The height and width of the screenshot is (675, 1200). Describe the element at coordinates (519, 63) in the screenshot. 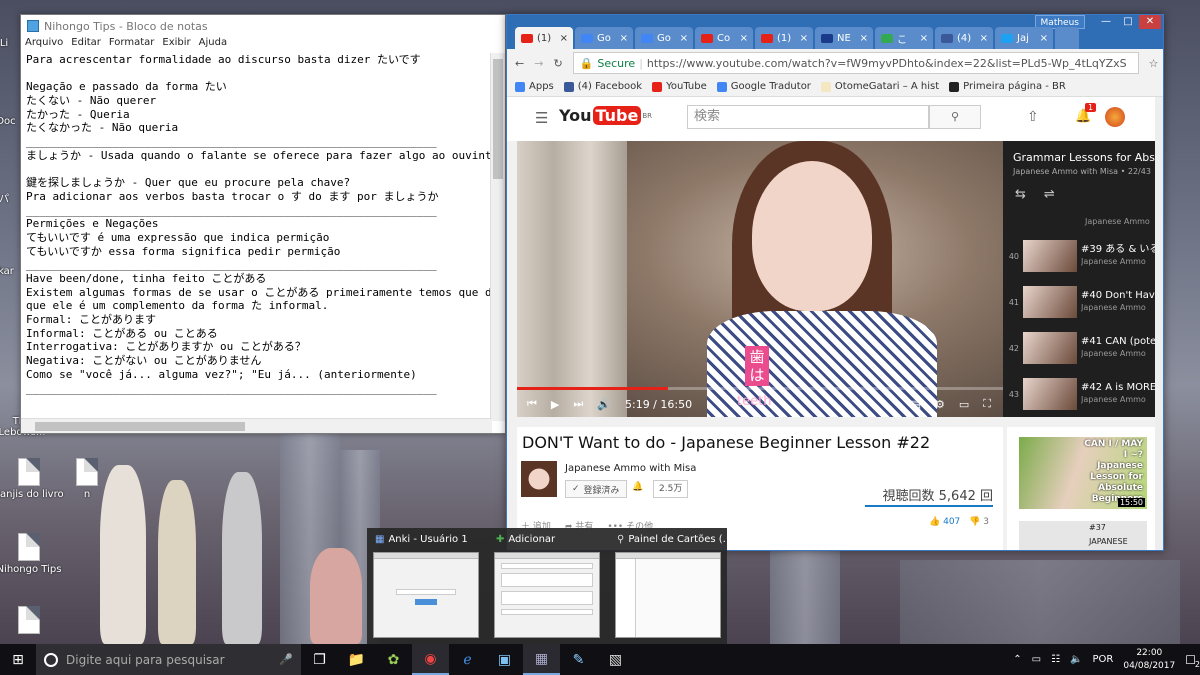

I see `back-arrow-icon: ←` at that location.